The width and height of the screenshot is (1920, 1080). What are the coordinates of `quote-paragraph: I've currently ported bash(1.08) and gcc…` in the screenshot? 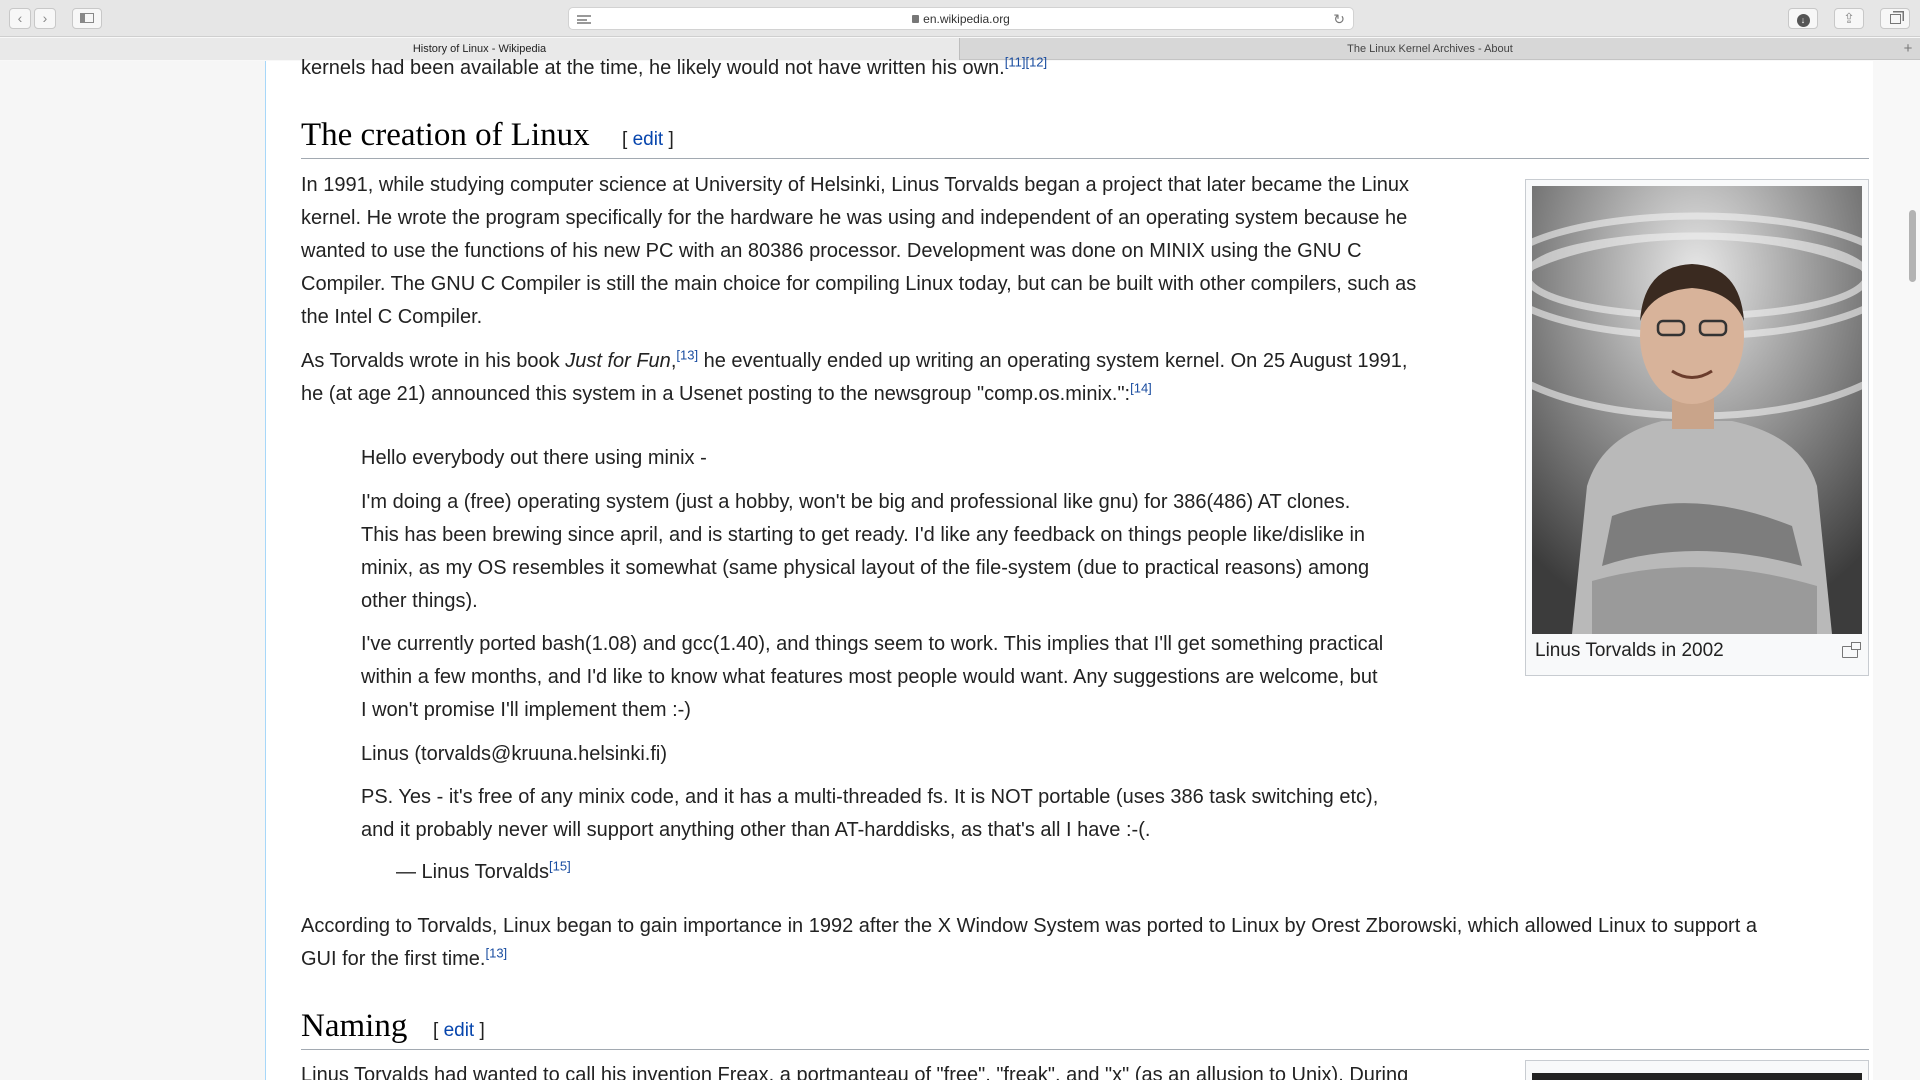 It's located at (872, 677).